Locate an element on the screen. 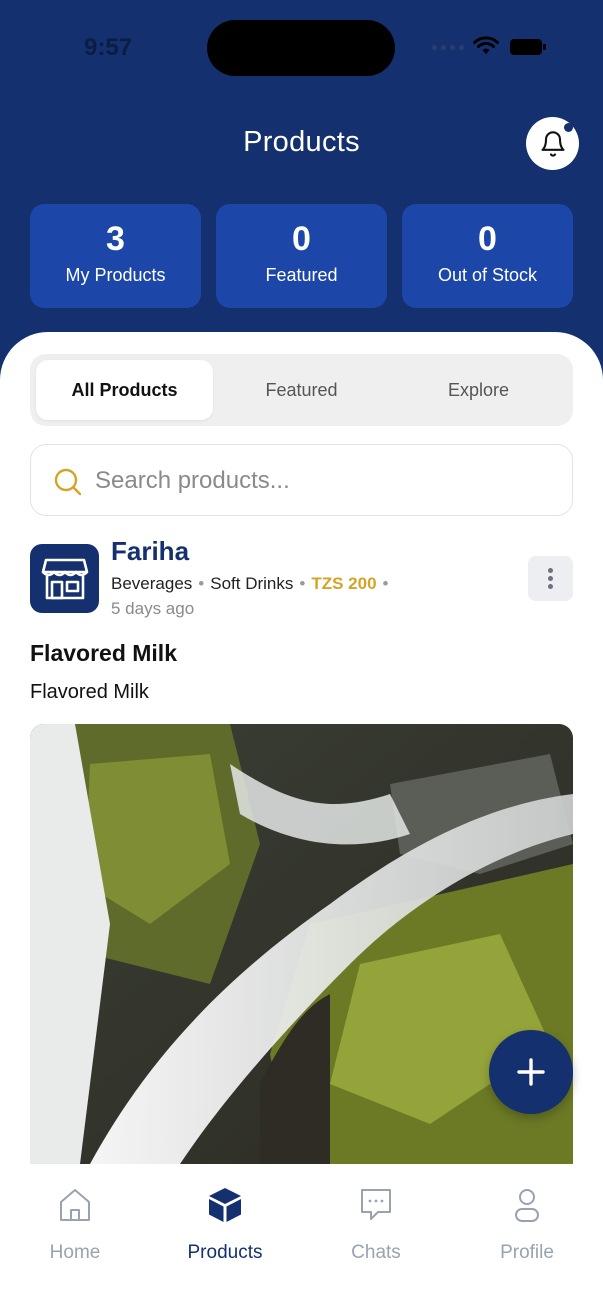 This screenshot has width=603, height=1311. plus-icon is located at coordinates (531, 1072).